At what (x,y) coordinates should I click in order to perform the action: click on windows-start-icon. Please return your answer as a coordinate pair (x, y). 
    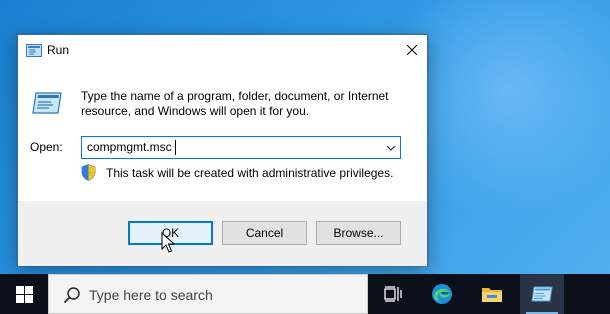
    Looking at the image, I should click on (24, 294).